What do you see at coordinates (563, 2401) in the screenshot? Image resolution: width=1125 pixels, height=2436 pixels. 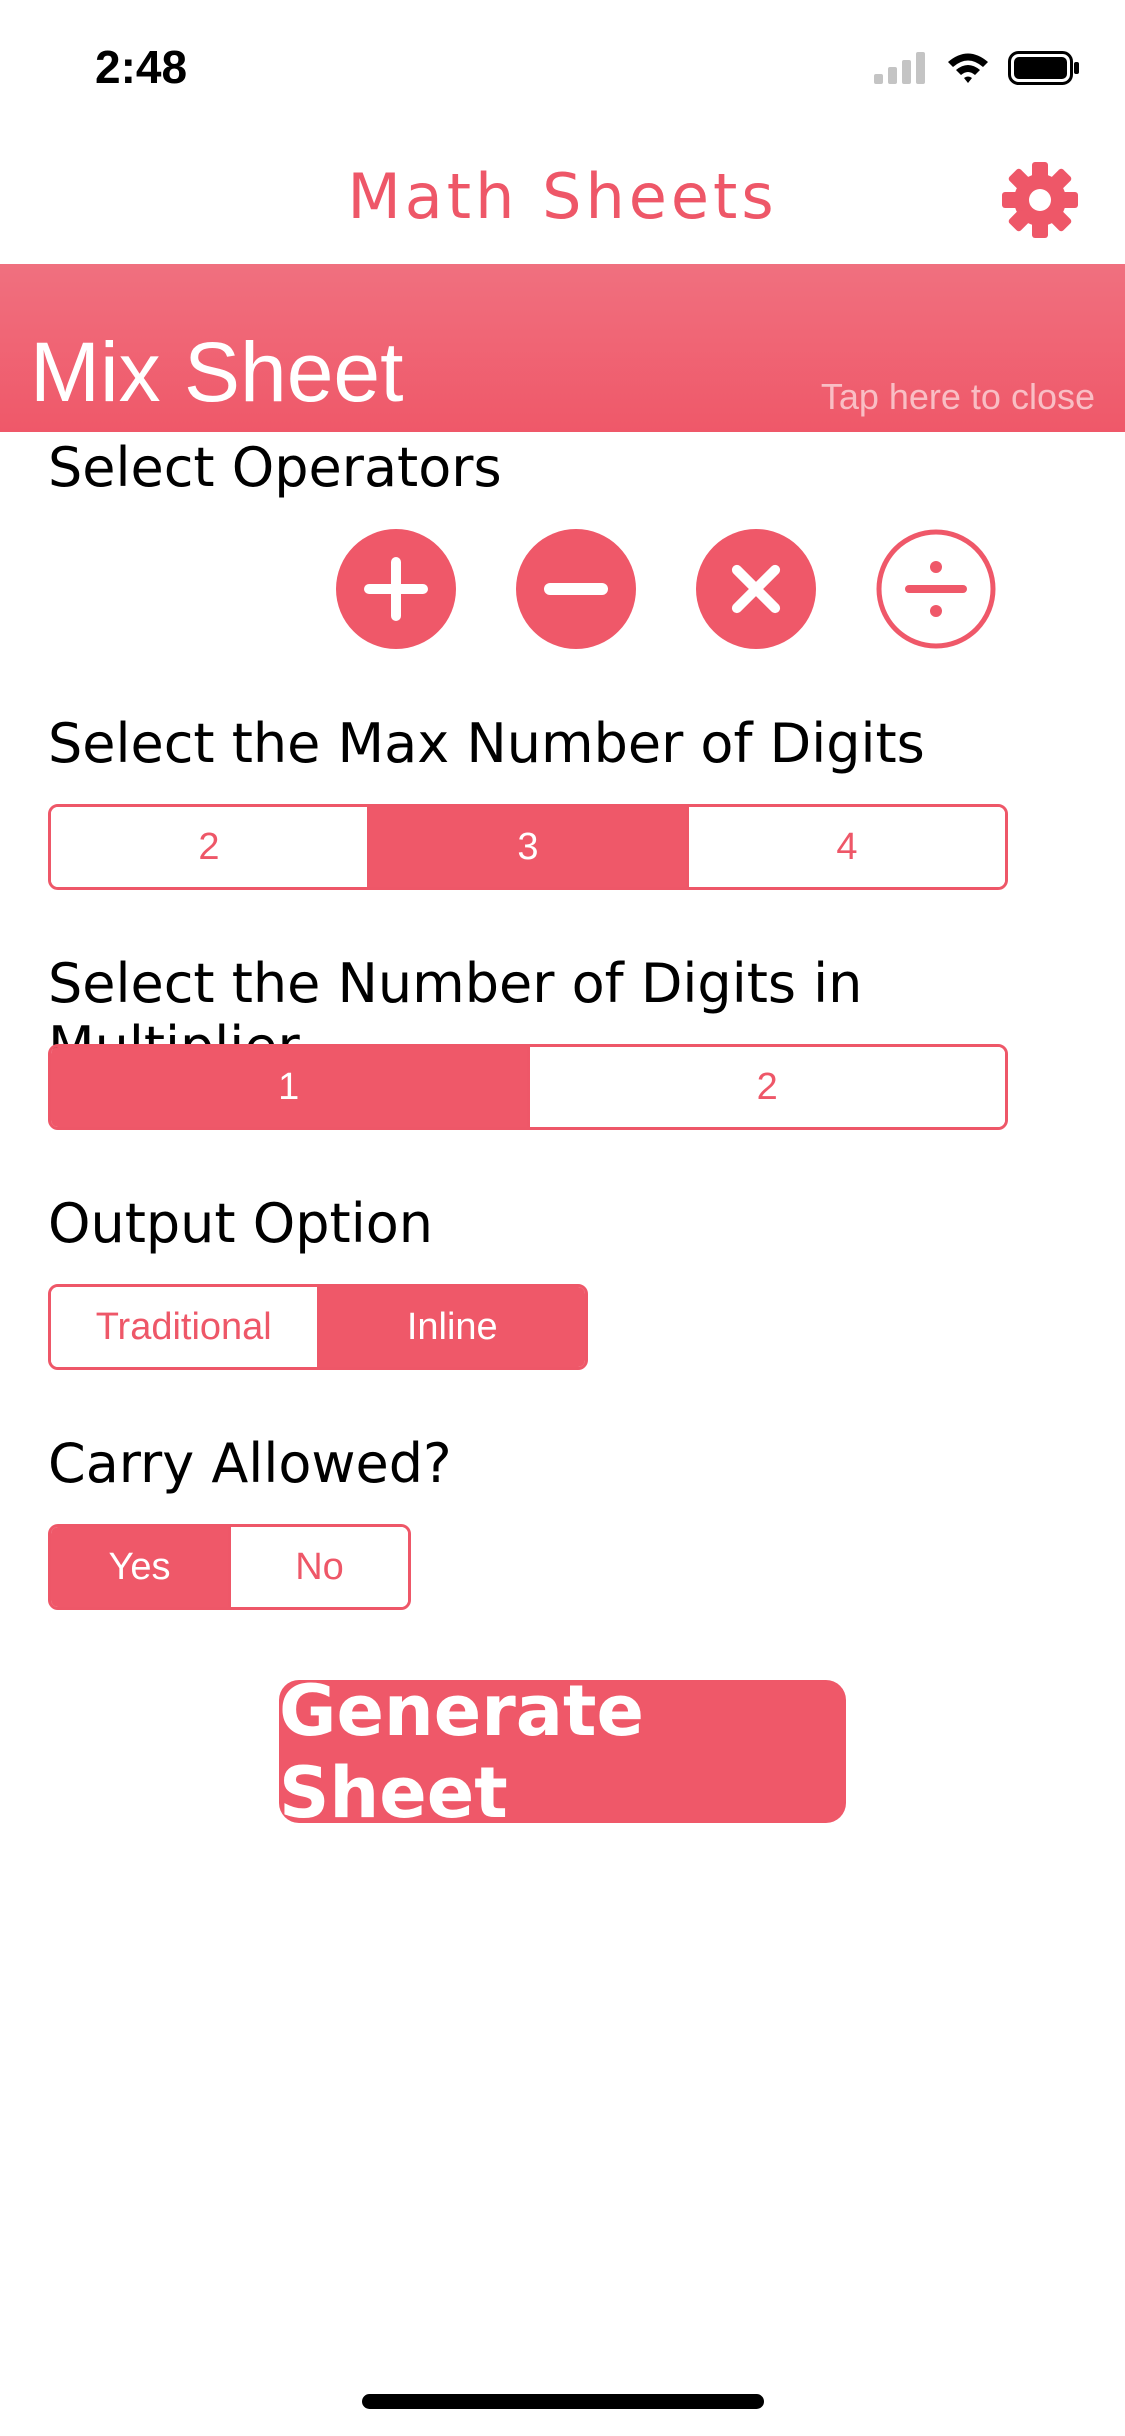 I see `home-indicator` at bounding box center [563, 2401].